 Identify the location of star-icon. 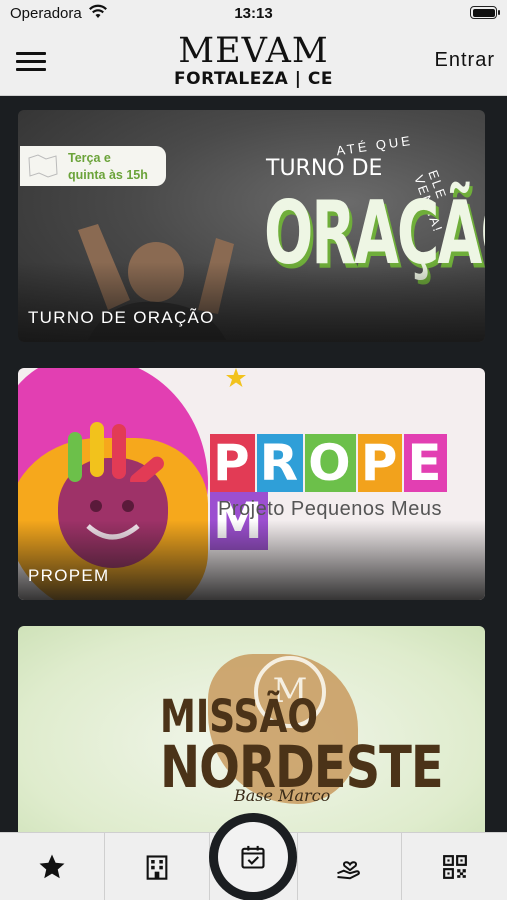
(52, 866).